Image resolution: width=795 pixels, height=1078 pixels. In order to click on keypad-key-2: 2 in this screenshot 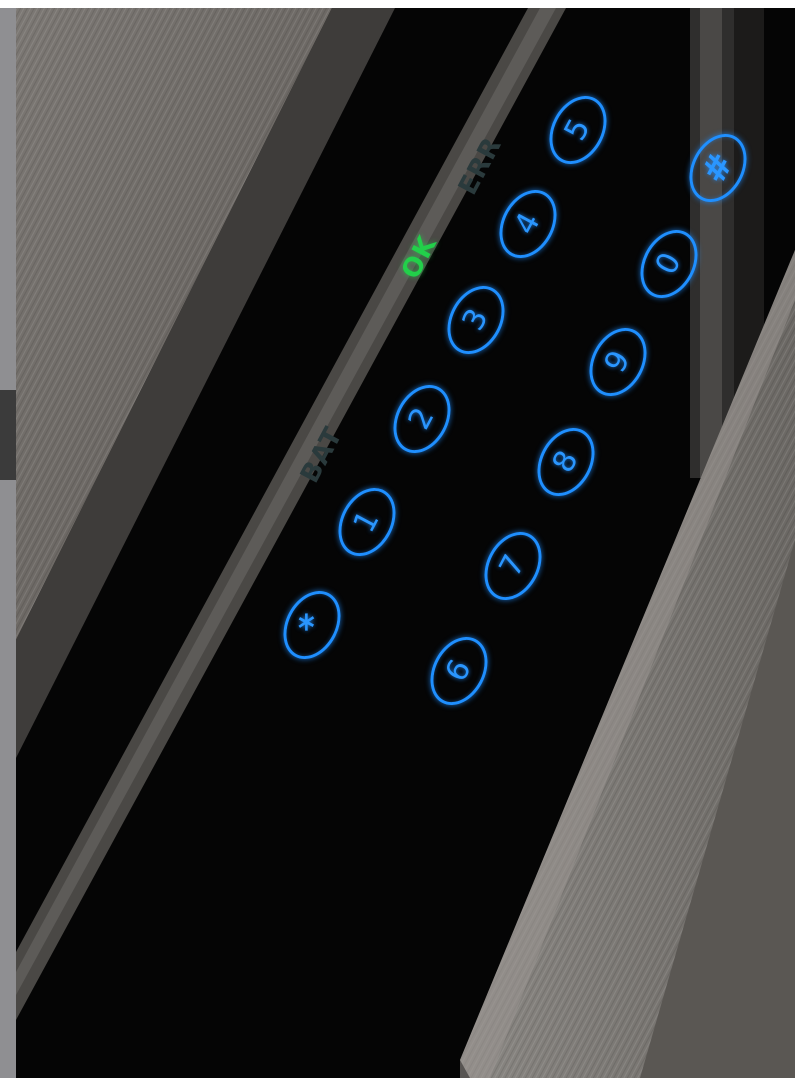, I will do `click(422, 419)`.